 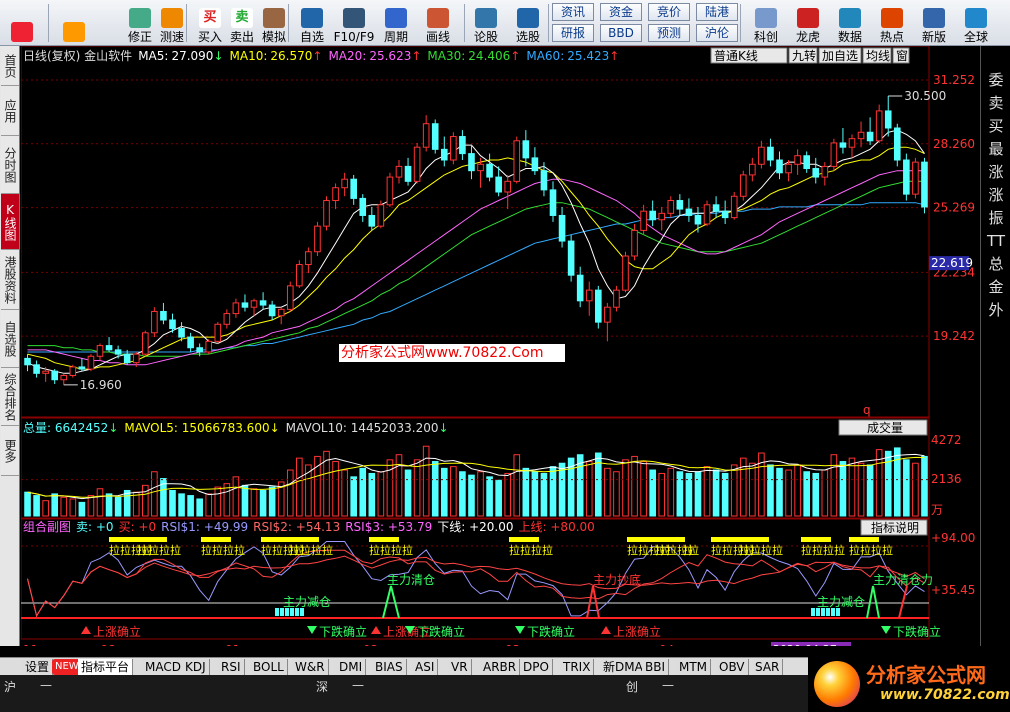 I want to click on right-panel-item: 委, so click(x=995, y=80).